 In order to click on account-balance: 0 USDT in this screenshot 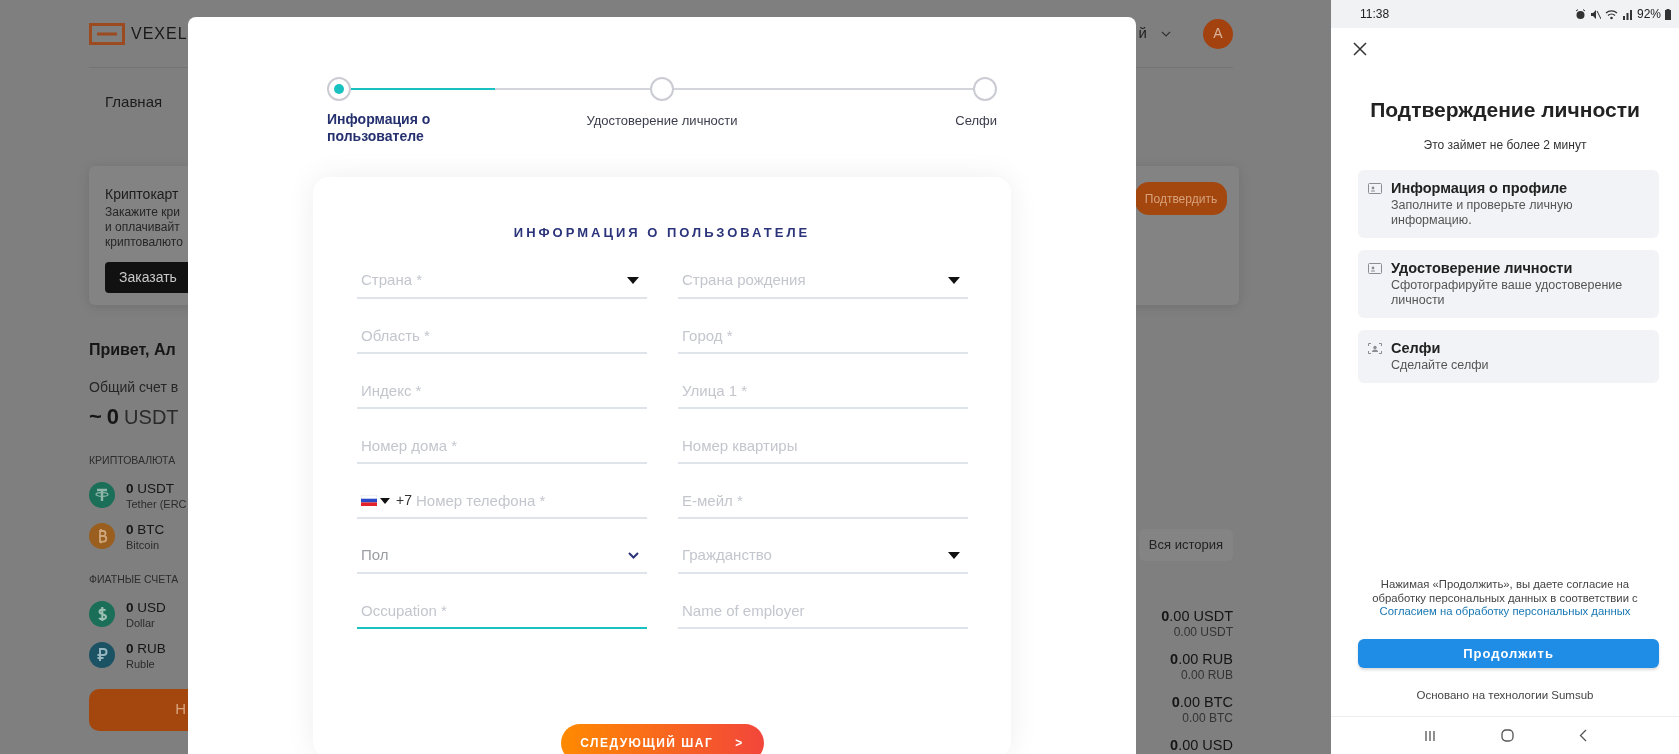, I will do `click(150, 488)`.